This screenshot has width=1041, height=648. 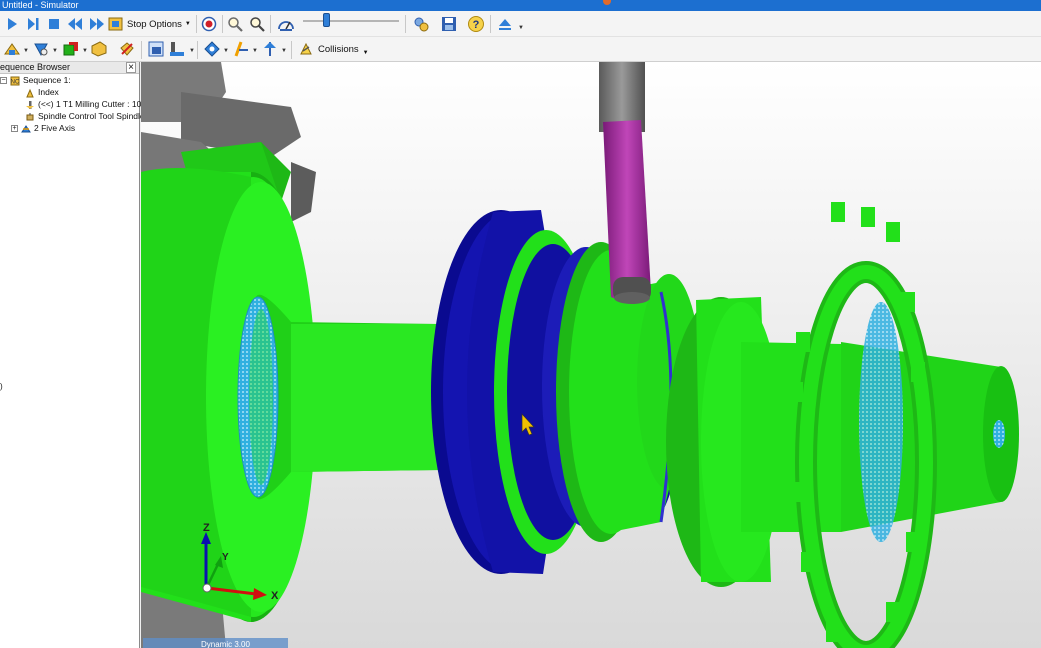 I want to click on speed-slider-track, so click(x=351, y=21).